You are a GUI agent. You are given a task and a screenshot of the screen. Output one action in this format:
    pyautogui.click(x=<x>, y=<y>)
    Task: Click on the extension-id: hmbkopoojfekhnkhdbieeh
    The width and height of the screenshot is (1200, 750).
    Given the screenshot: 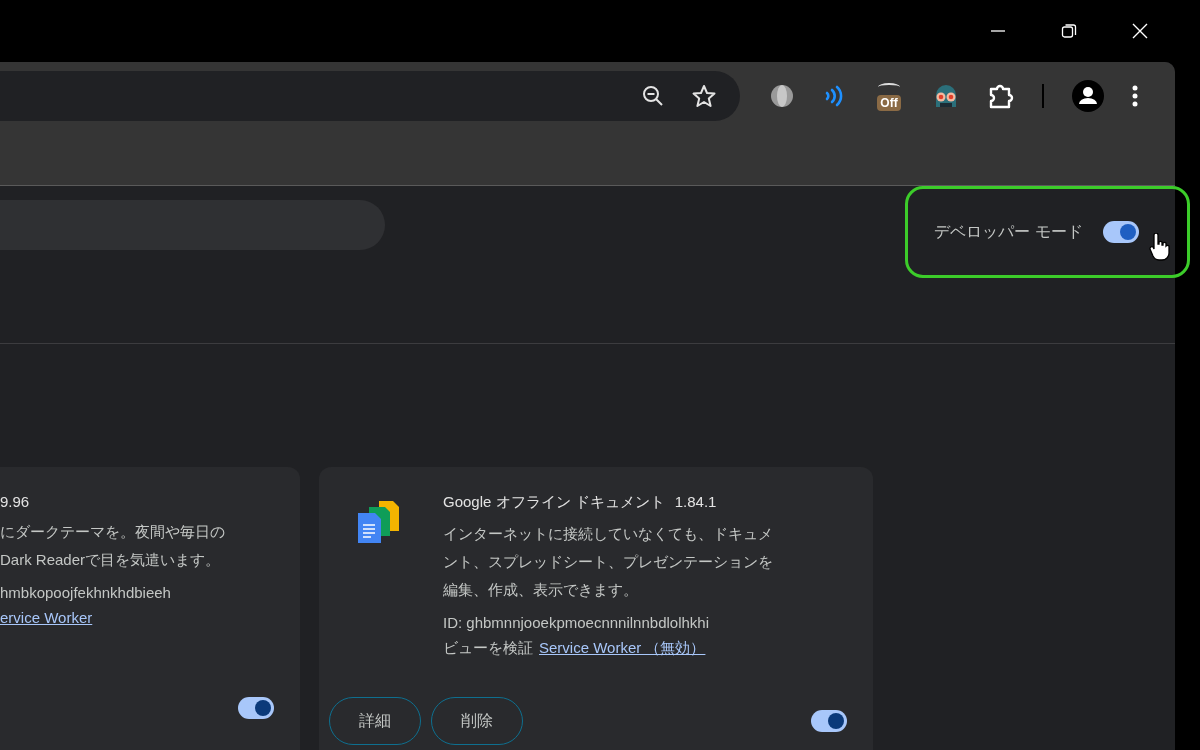 What is the action you would take?
    pyautogui.click(x=86, y=592)
    